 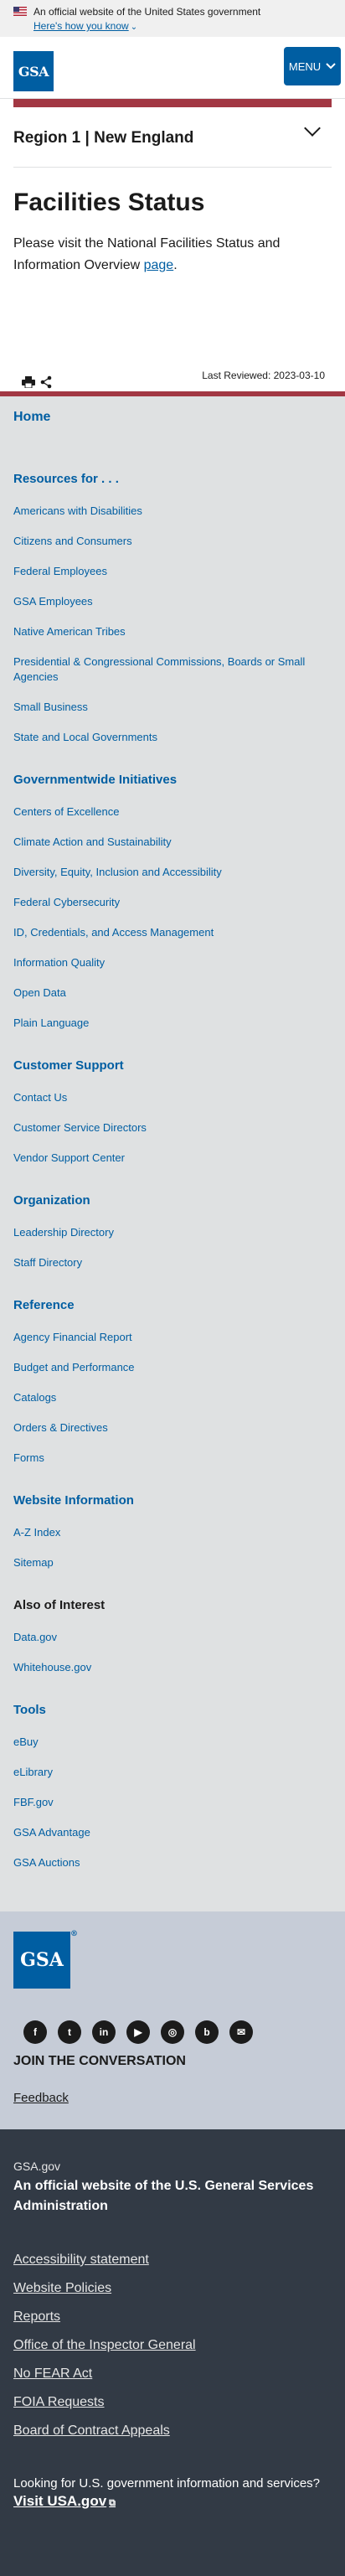 What do you see at coordinates (172, 2374) in the screenshot?
I see `footer-link: No FEAR Act` at bounding box center [172, 2374].